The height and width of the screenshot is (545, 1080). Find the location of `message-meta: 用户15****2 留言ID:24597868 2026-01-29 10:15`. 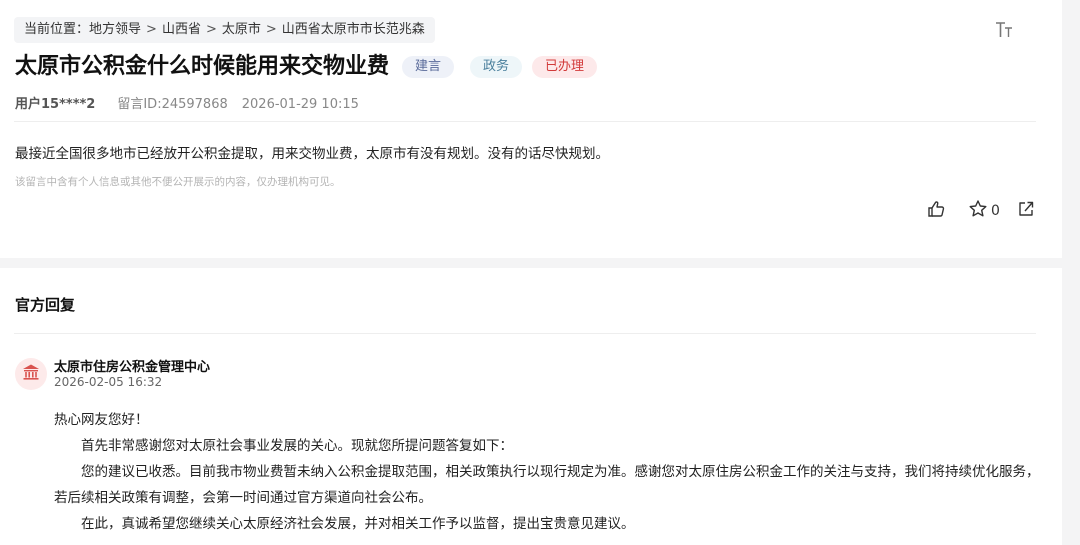

message-meta: 用户15****2 留言ID:24597868 2026-01-29 10:15 is located at coordinates (187, 105).